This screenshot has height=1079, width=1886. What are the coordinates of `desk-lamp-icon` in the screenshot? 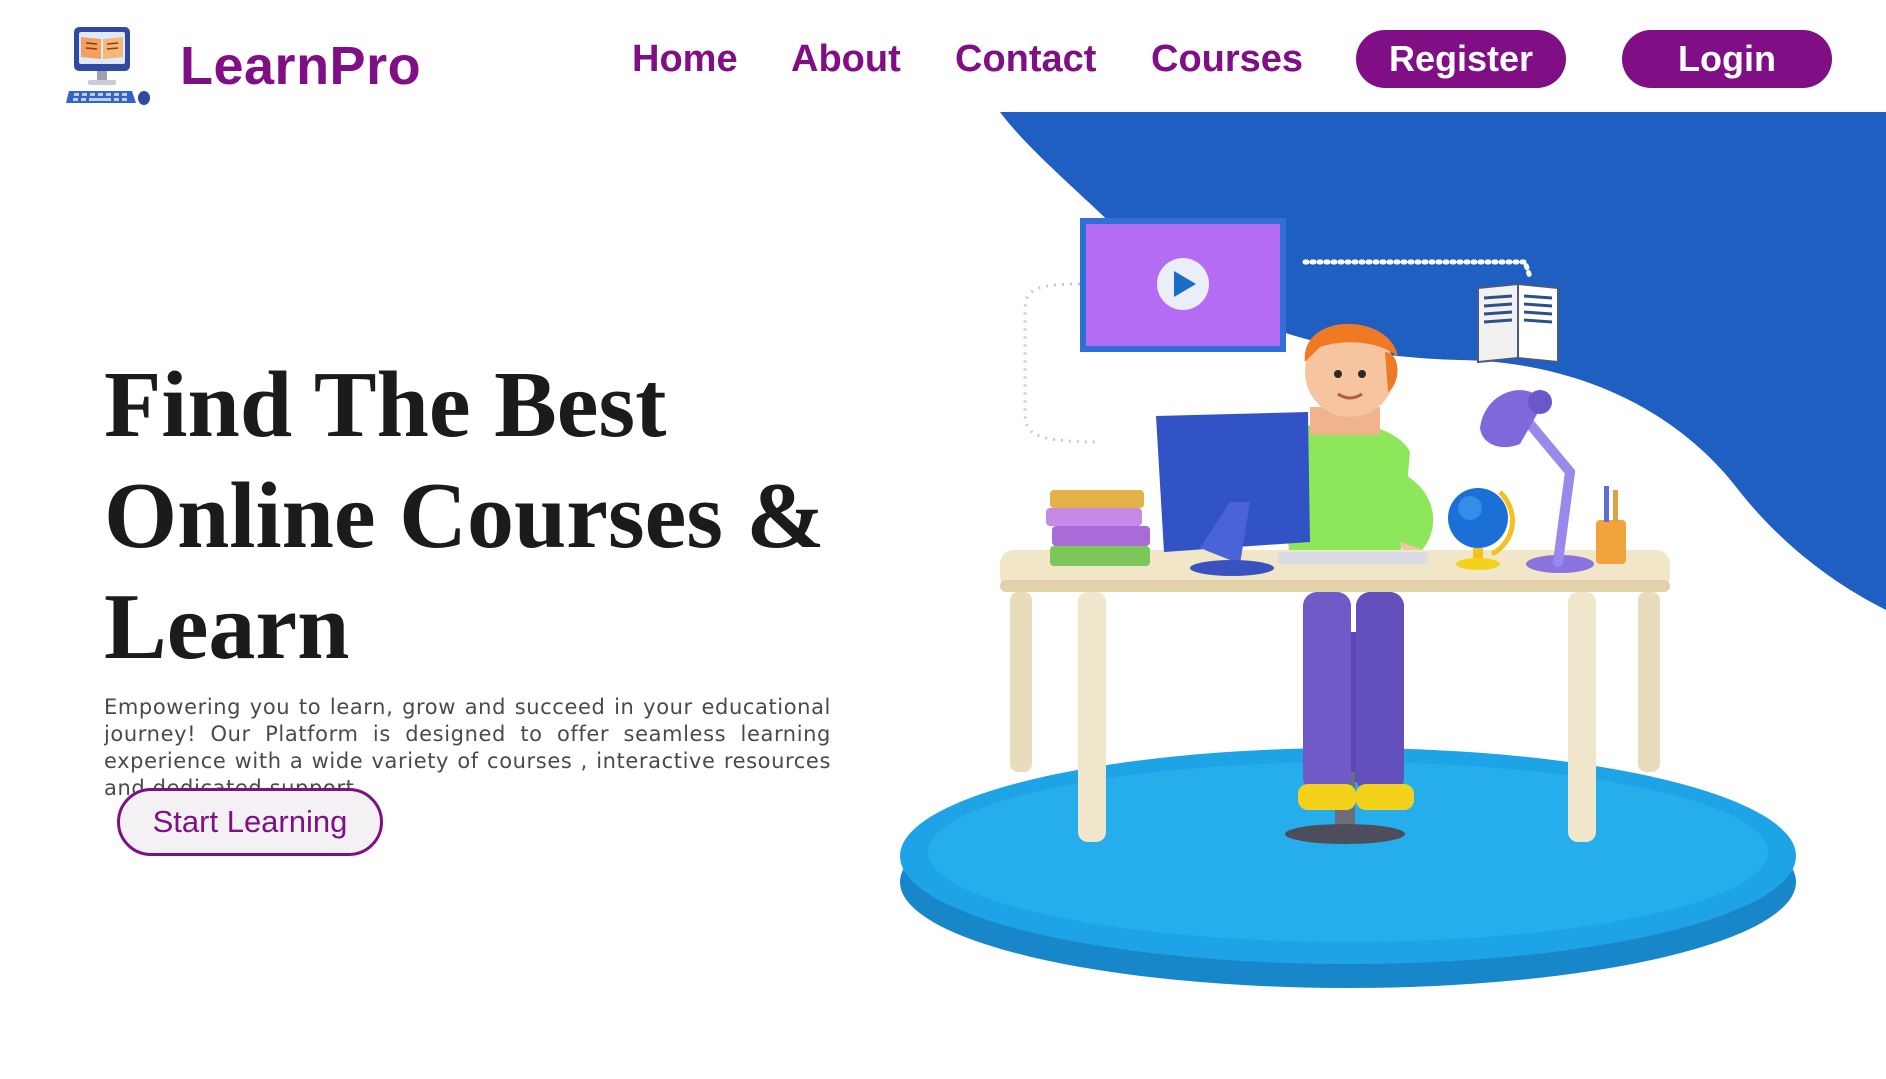 It's located at (1537, 481).